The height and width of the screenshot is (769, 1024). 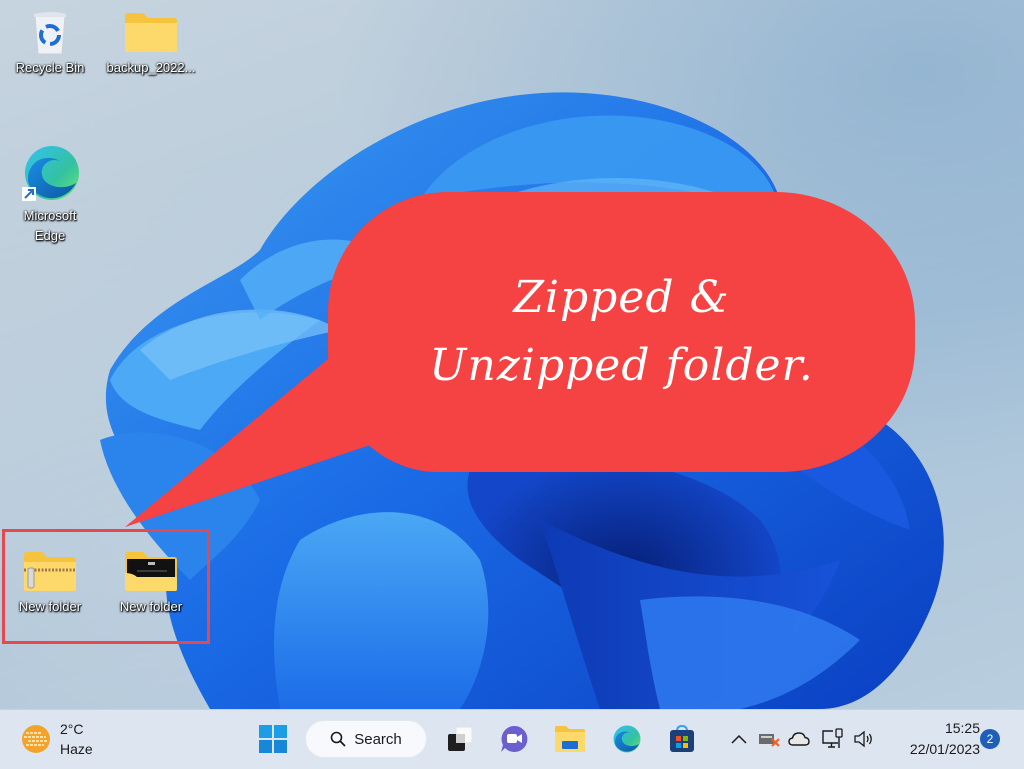 I want to click on taskbar: 2°C Haze Search 15:25 22/01/2023 2, so click(x=512, y=739).